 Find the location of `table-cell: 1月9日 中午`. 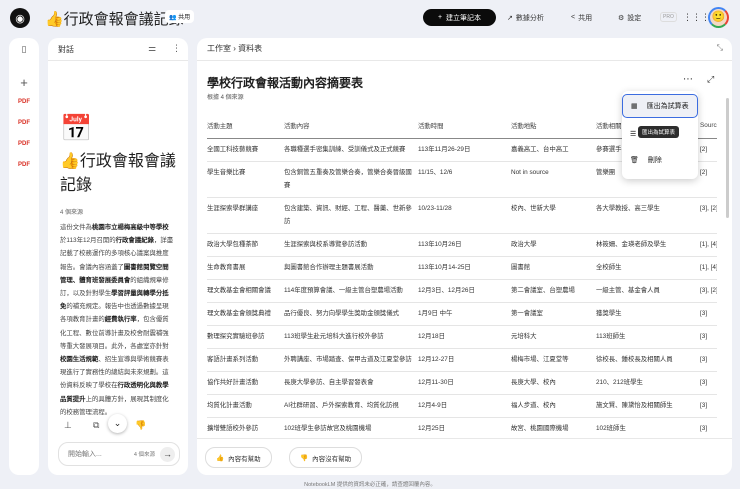

table-cell: 1月9日 中午 is located at coordinates (464, 314).